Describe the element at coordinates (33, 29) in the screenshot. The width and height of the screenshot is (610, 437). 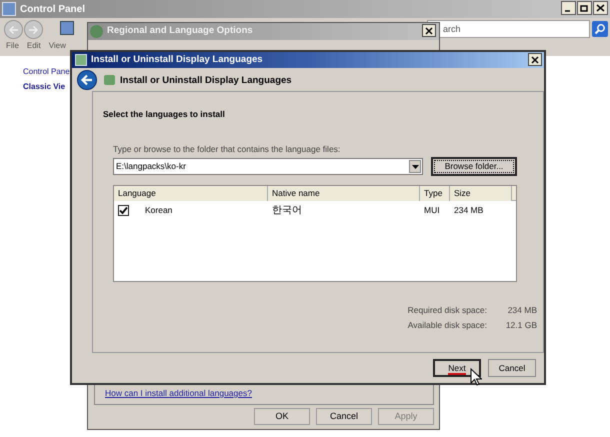
I see `arrow-right-icon` at that location.